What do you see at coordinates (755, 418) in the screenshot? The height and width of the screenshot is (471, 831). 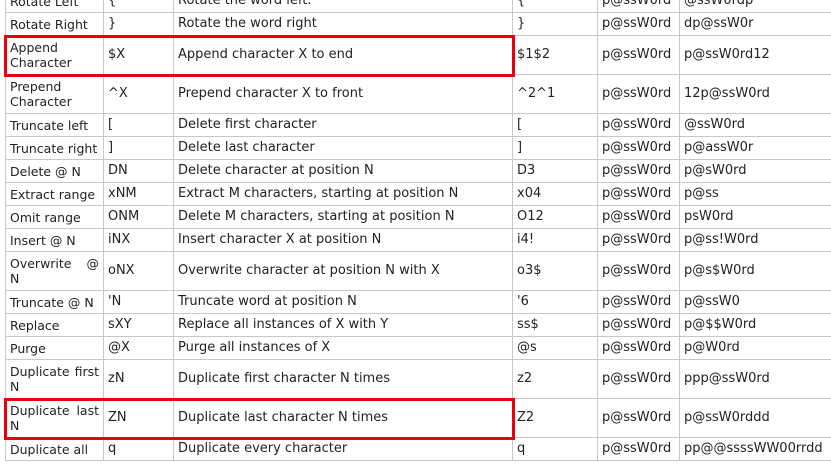 I see `cell-output-word: p@ssW0rddd` at bounding box center [755, 418].